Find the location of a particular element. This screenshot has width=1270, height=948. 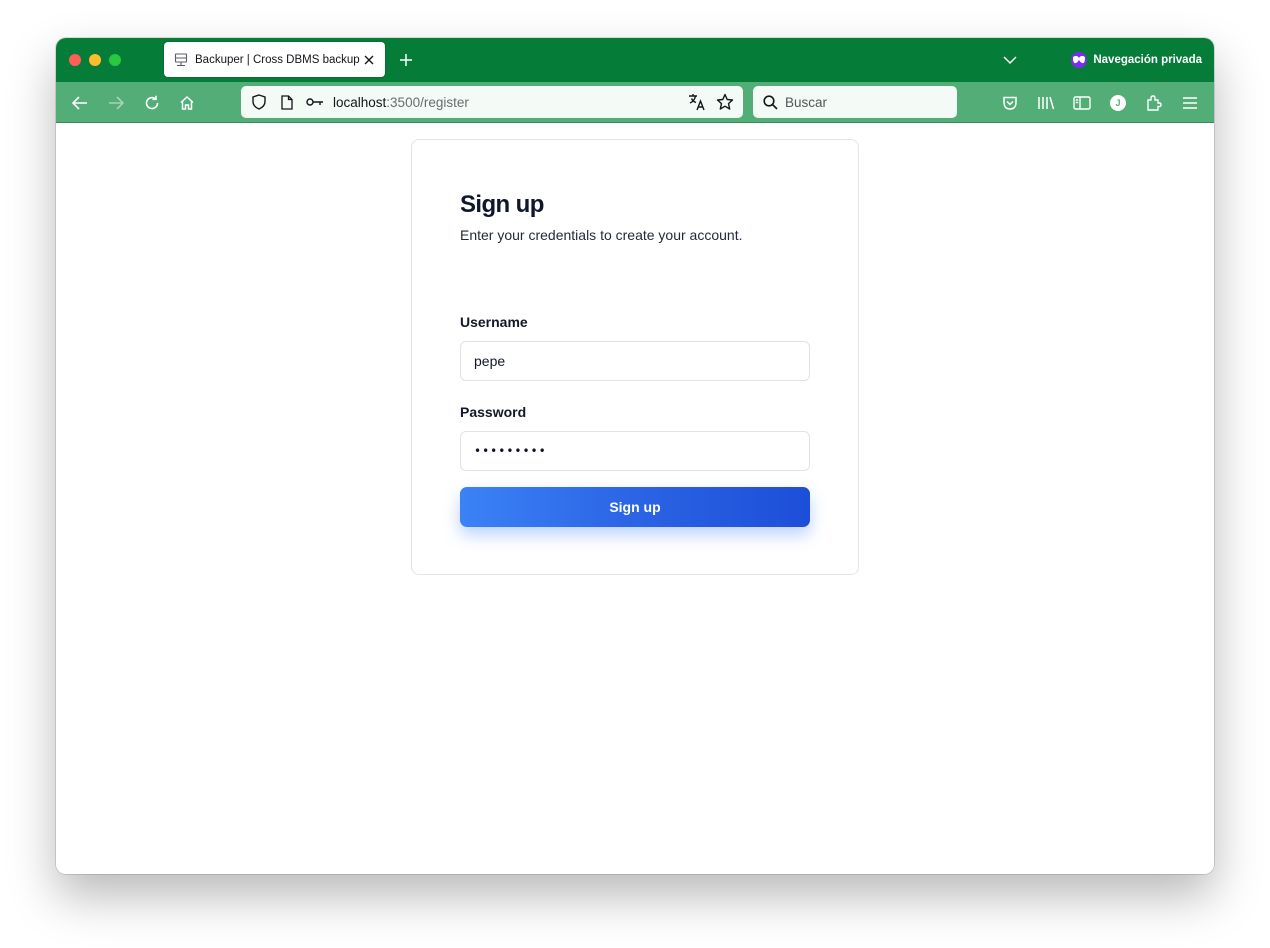

password-label: Password is located at coordinates (493, 412).